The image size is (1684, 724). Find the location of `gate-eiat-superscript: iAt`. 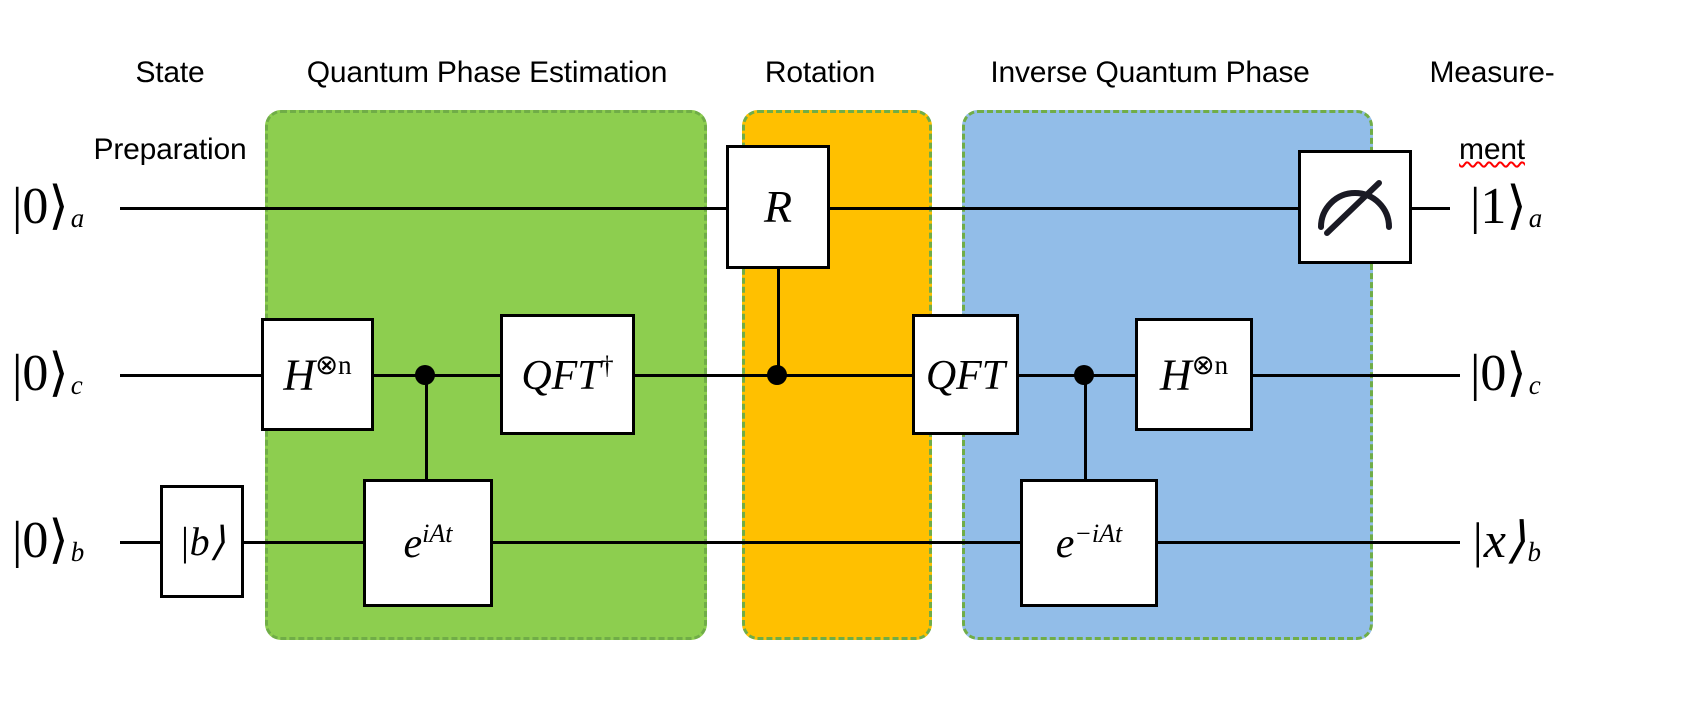

gate-eiat-superscript: iAt is located at coordinates (437, 533).